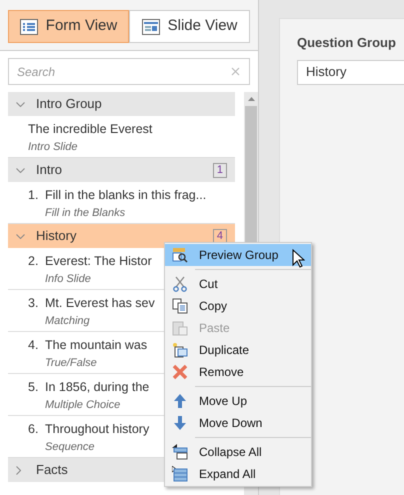 The image size is (404, 495). Describe the element at coordinates (34, 261) in the screenshot. I see `item-number: 2.` at that location.